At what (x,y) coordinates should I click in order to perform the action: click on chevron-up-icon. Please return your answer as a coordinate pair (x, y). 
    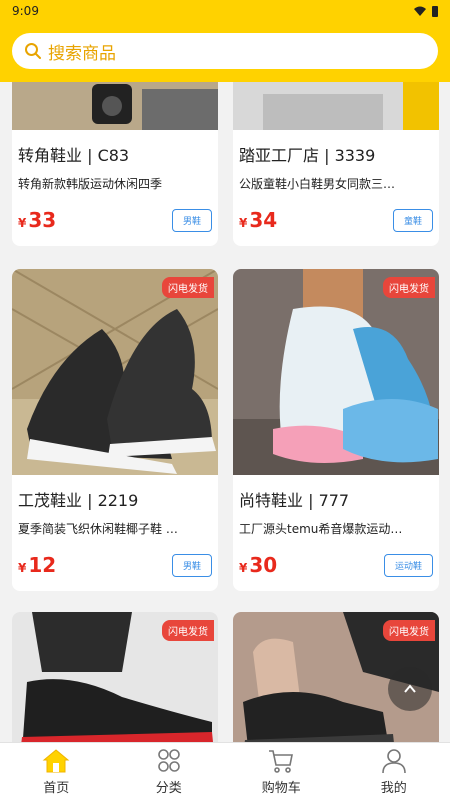
    Looking at the image, I should click on (410, 688).